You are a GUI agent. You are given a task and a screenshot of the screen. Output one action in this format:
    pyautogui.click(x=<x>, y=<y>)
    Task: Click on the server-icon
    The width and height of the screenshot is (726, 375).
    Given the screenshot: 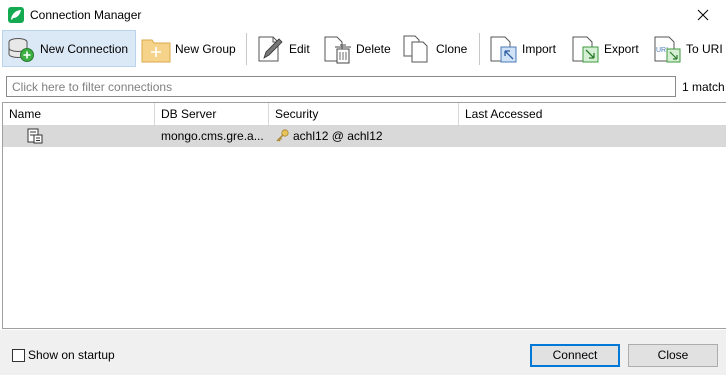 What is the action you would take?
    pyautogui.click(x=35, y=136)
    